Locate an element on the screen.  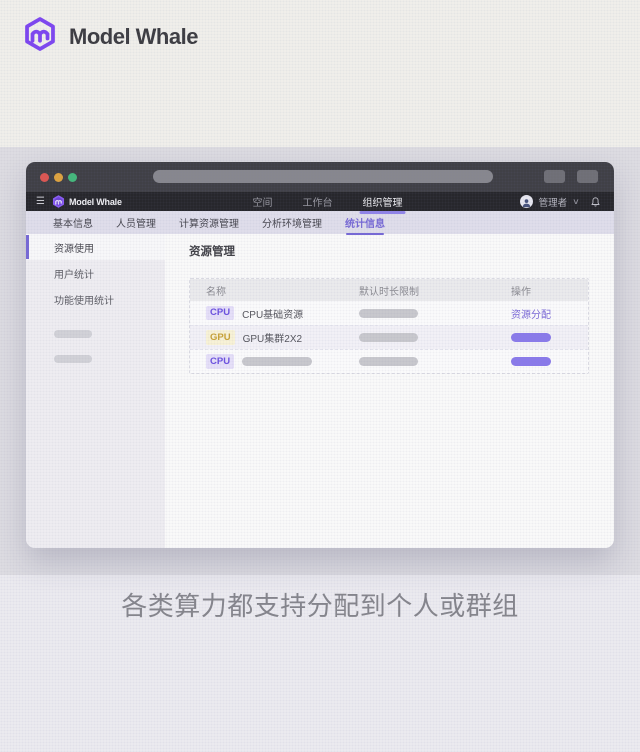
resource-allocate-link: 资源分配 is located at coordinates (531, 313).